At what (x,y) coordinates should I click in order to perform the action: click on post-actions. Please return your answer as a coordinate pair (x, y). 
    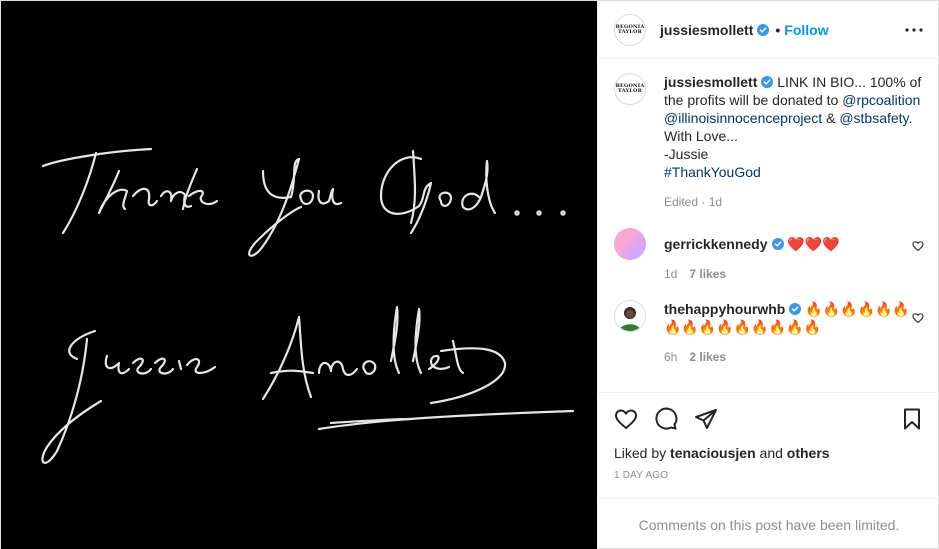
    Looking at the image, I should click on (768, 418).